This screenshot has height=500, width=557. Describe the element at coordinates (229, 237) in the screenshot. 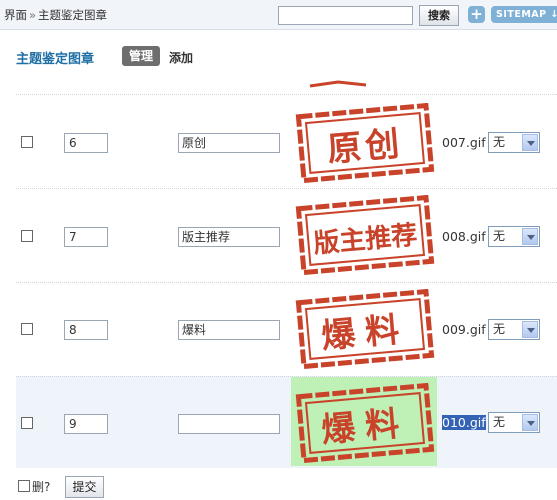

I see `name-input: 版主推荐` at that location.